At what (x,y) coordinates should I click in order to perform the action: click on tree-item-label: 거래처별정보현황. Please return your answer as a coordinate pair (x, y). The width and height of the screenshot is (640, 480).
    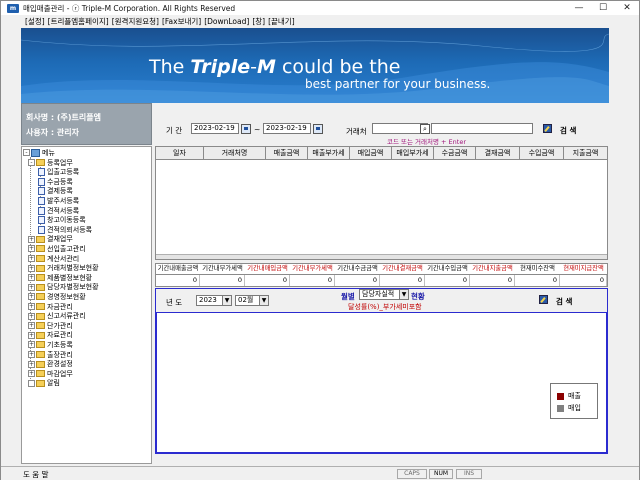
    Looking at the image, I should click on (73, 268).